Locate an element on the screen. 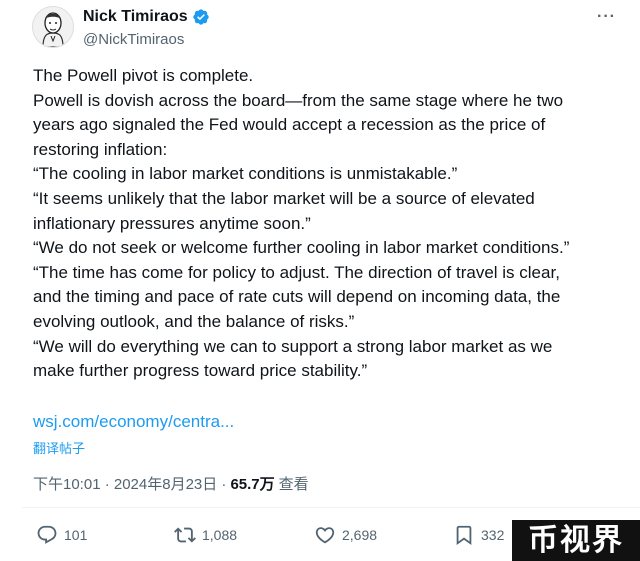 The image size is (640, 561). bookmark-count: 332 is located at coordinates (493, 535).